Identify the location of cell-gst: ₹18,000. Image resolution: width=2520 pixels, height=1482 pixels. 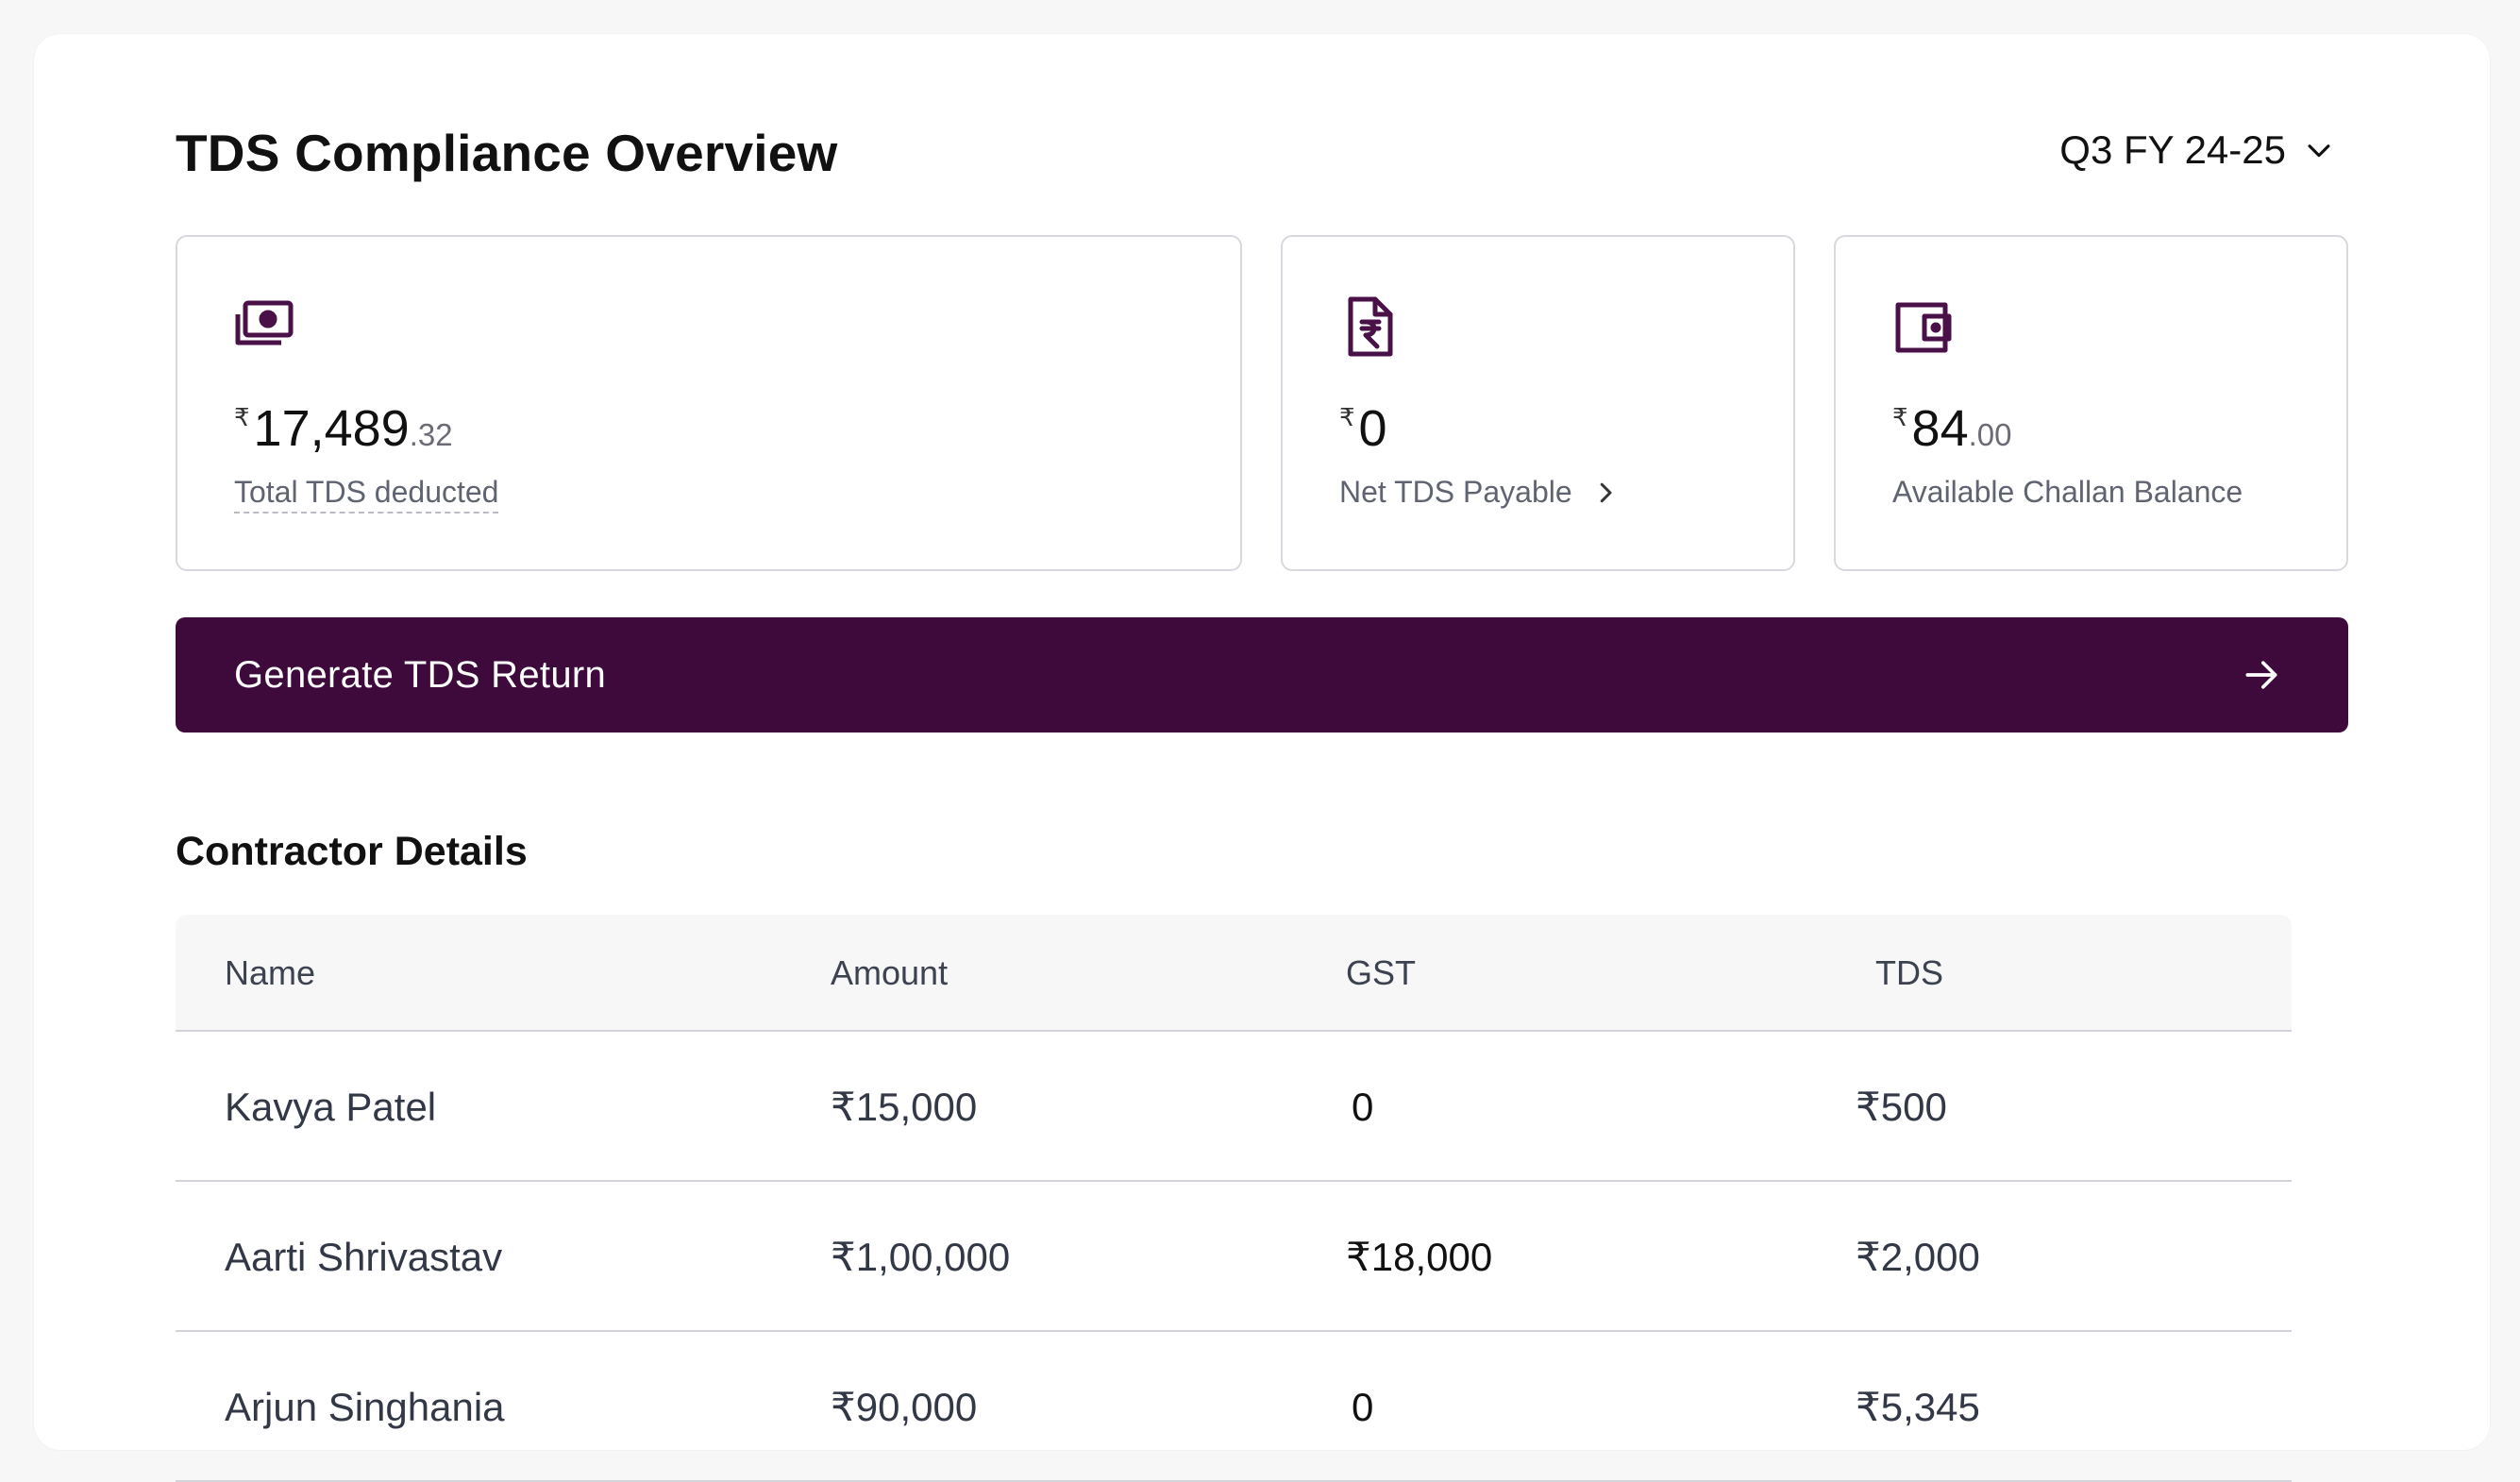
(1419, 1257).